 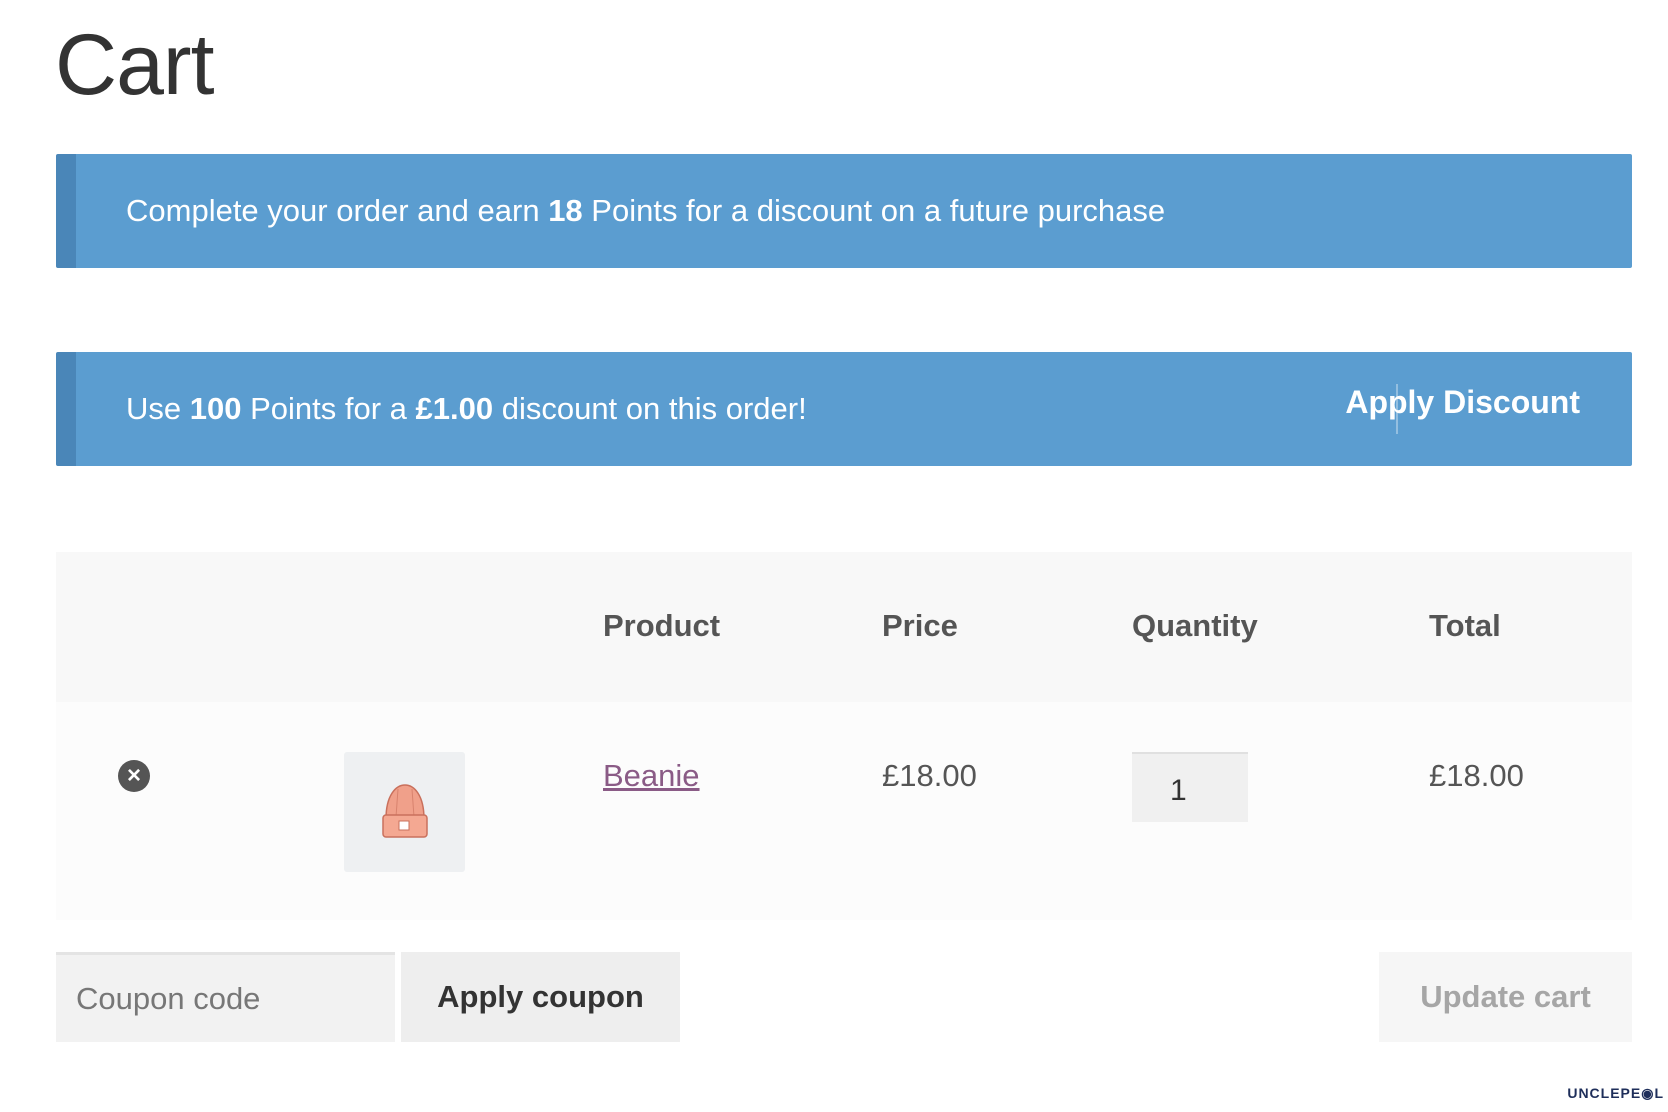 What do you see at coordinates (662, 625) in the screenshot?
I see `header-product: Product` at bounding box center [662, 625].